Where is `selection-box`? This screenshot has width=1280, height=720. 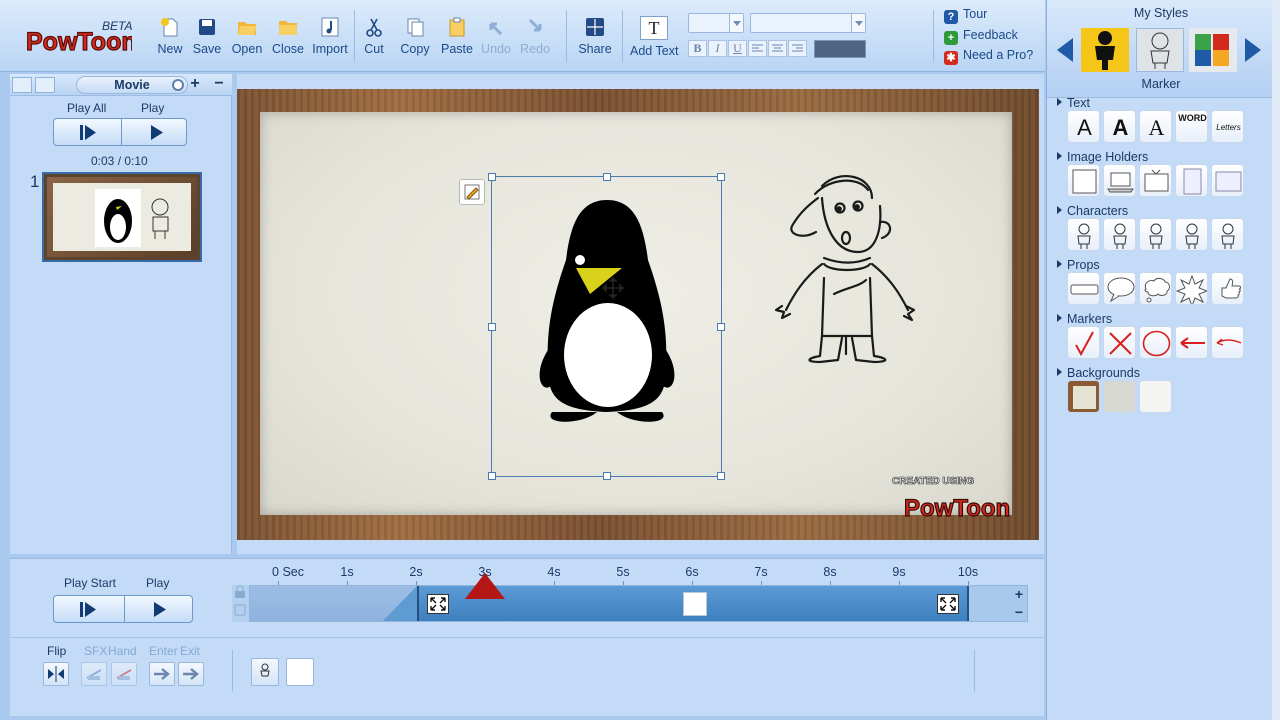
selection-box is located at coordinates (606, 326).